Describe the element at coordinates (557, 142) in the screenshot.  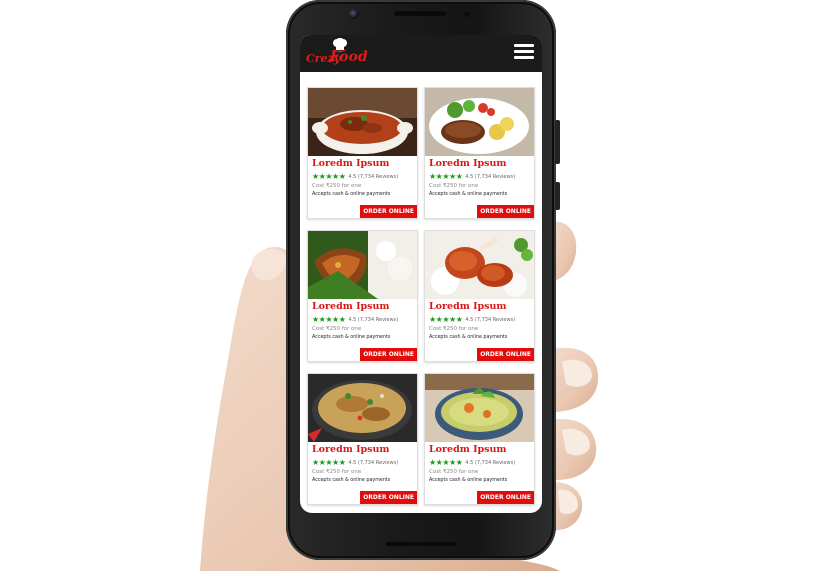
I see `volume-button` at that location.